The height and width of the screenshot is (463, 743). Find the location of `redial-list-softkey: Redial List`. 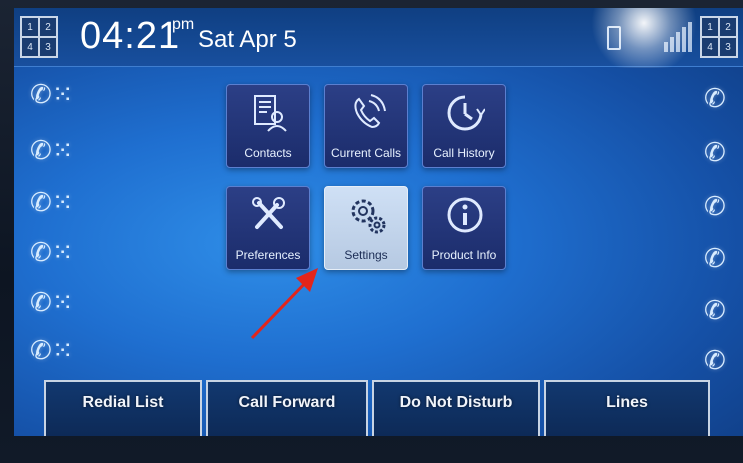

redial-list-softkey: Redial List is located at coordinates (123, 408).